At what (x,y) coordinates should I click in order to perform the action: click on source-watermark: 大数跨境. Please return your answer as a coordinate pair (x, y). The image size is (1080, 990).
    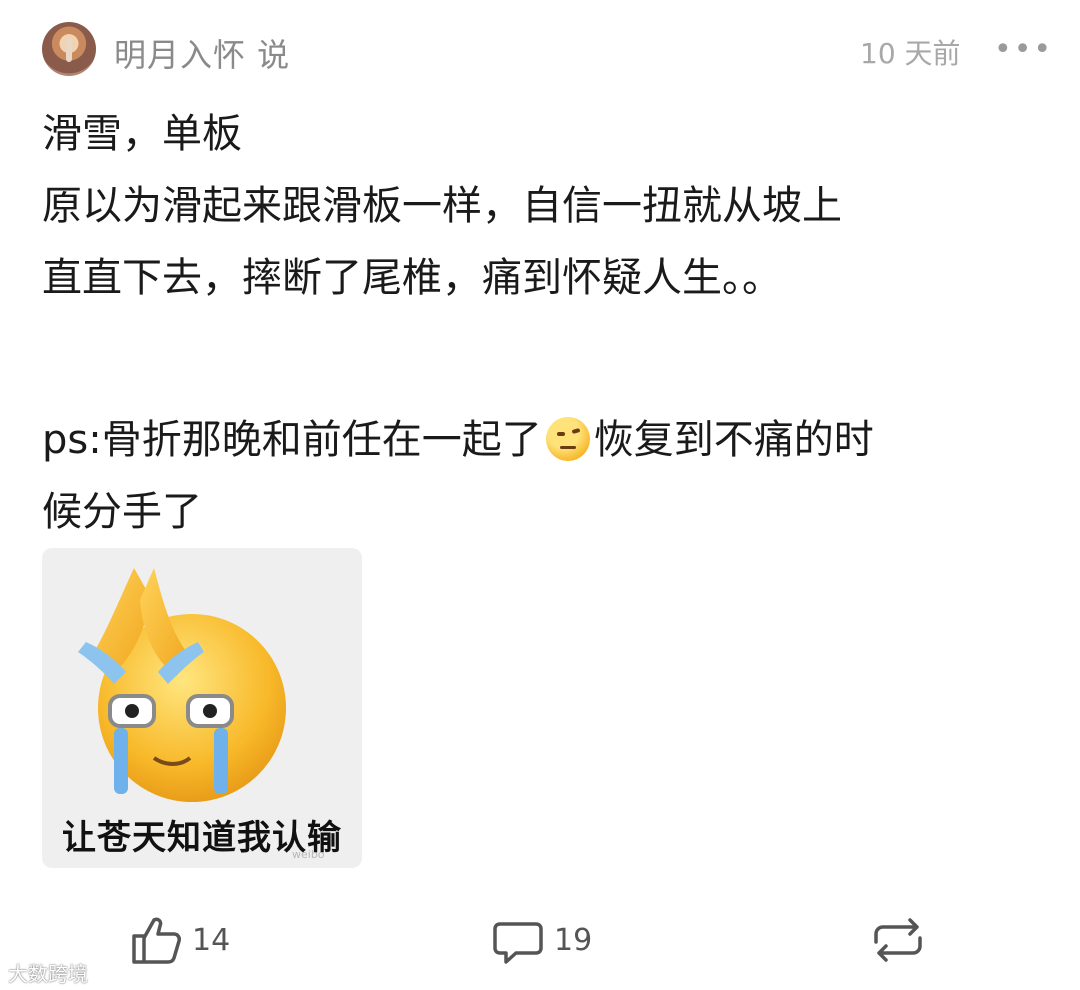
    Looking at the image, I should click on (48, 974).